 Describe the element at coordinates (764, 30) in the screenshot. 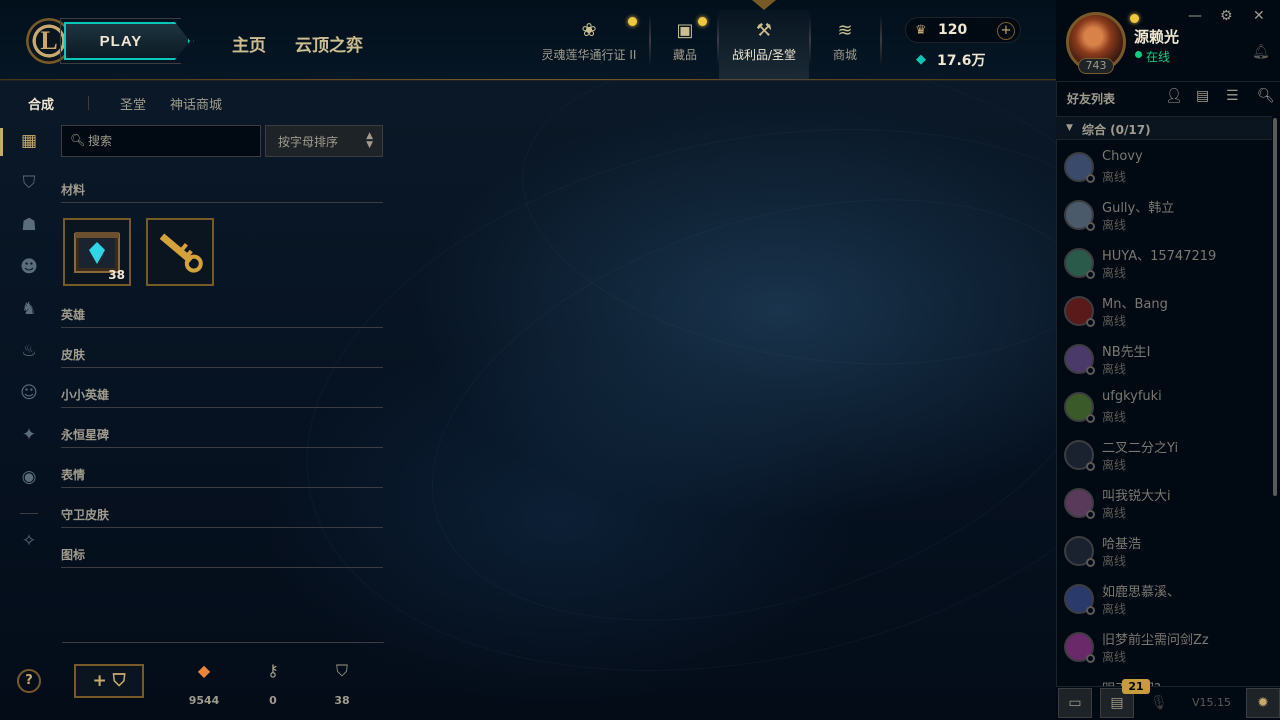

I see `loot-tools-icon: ⚒` at that location.